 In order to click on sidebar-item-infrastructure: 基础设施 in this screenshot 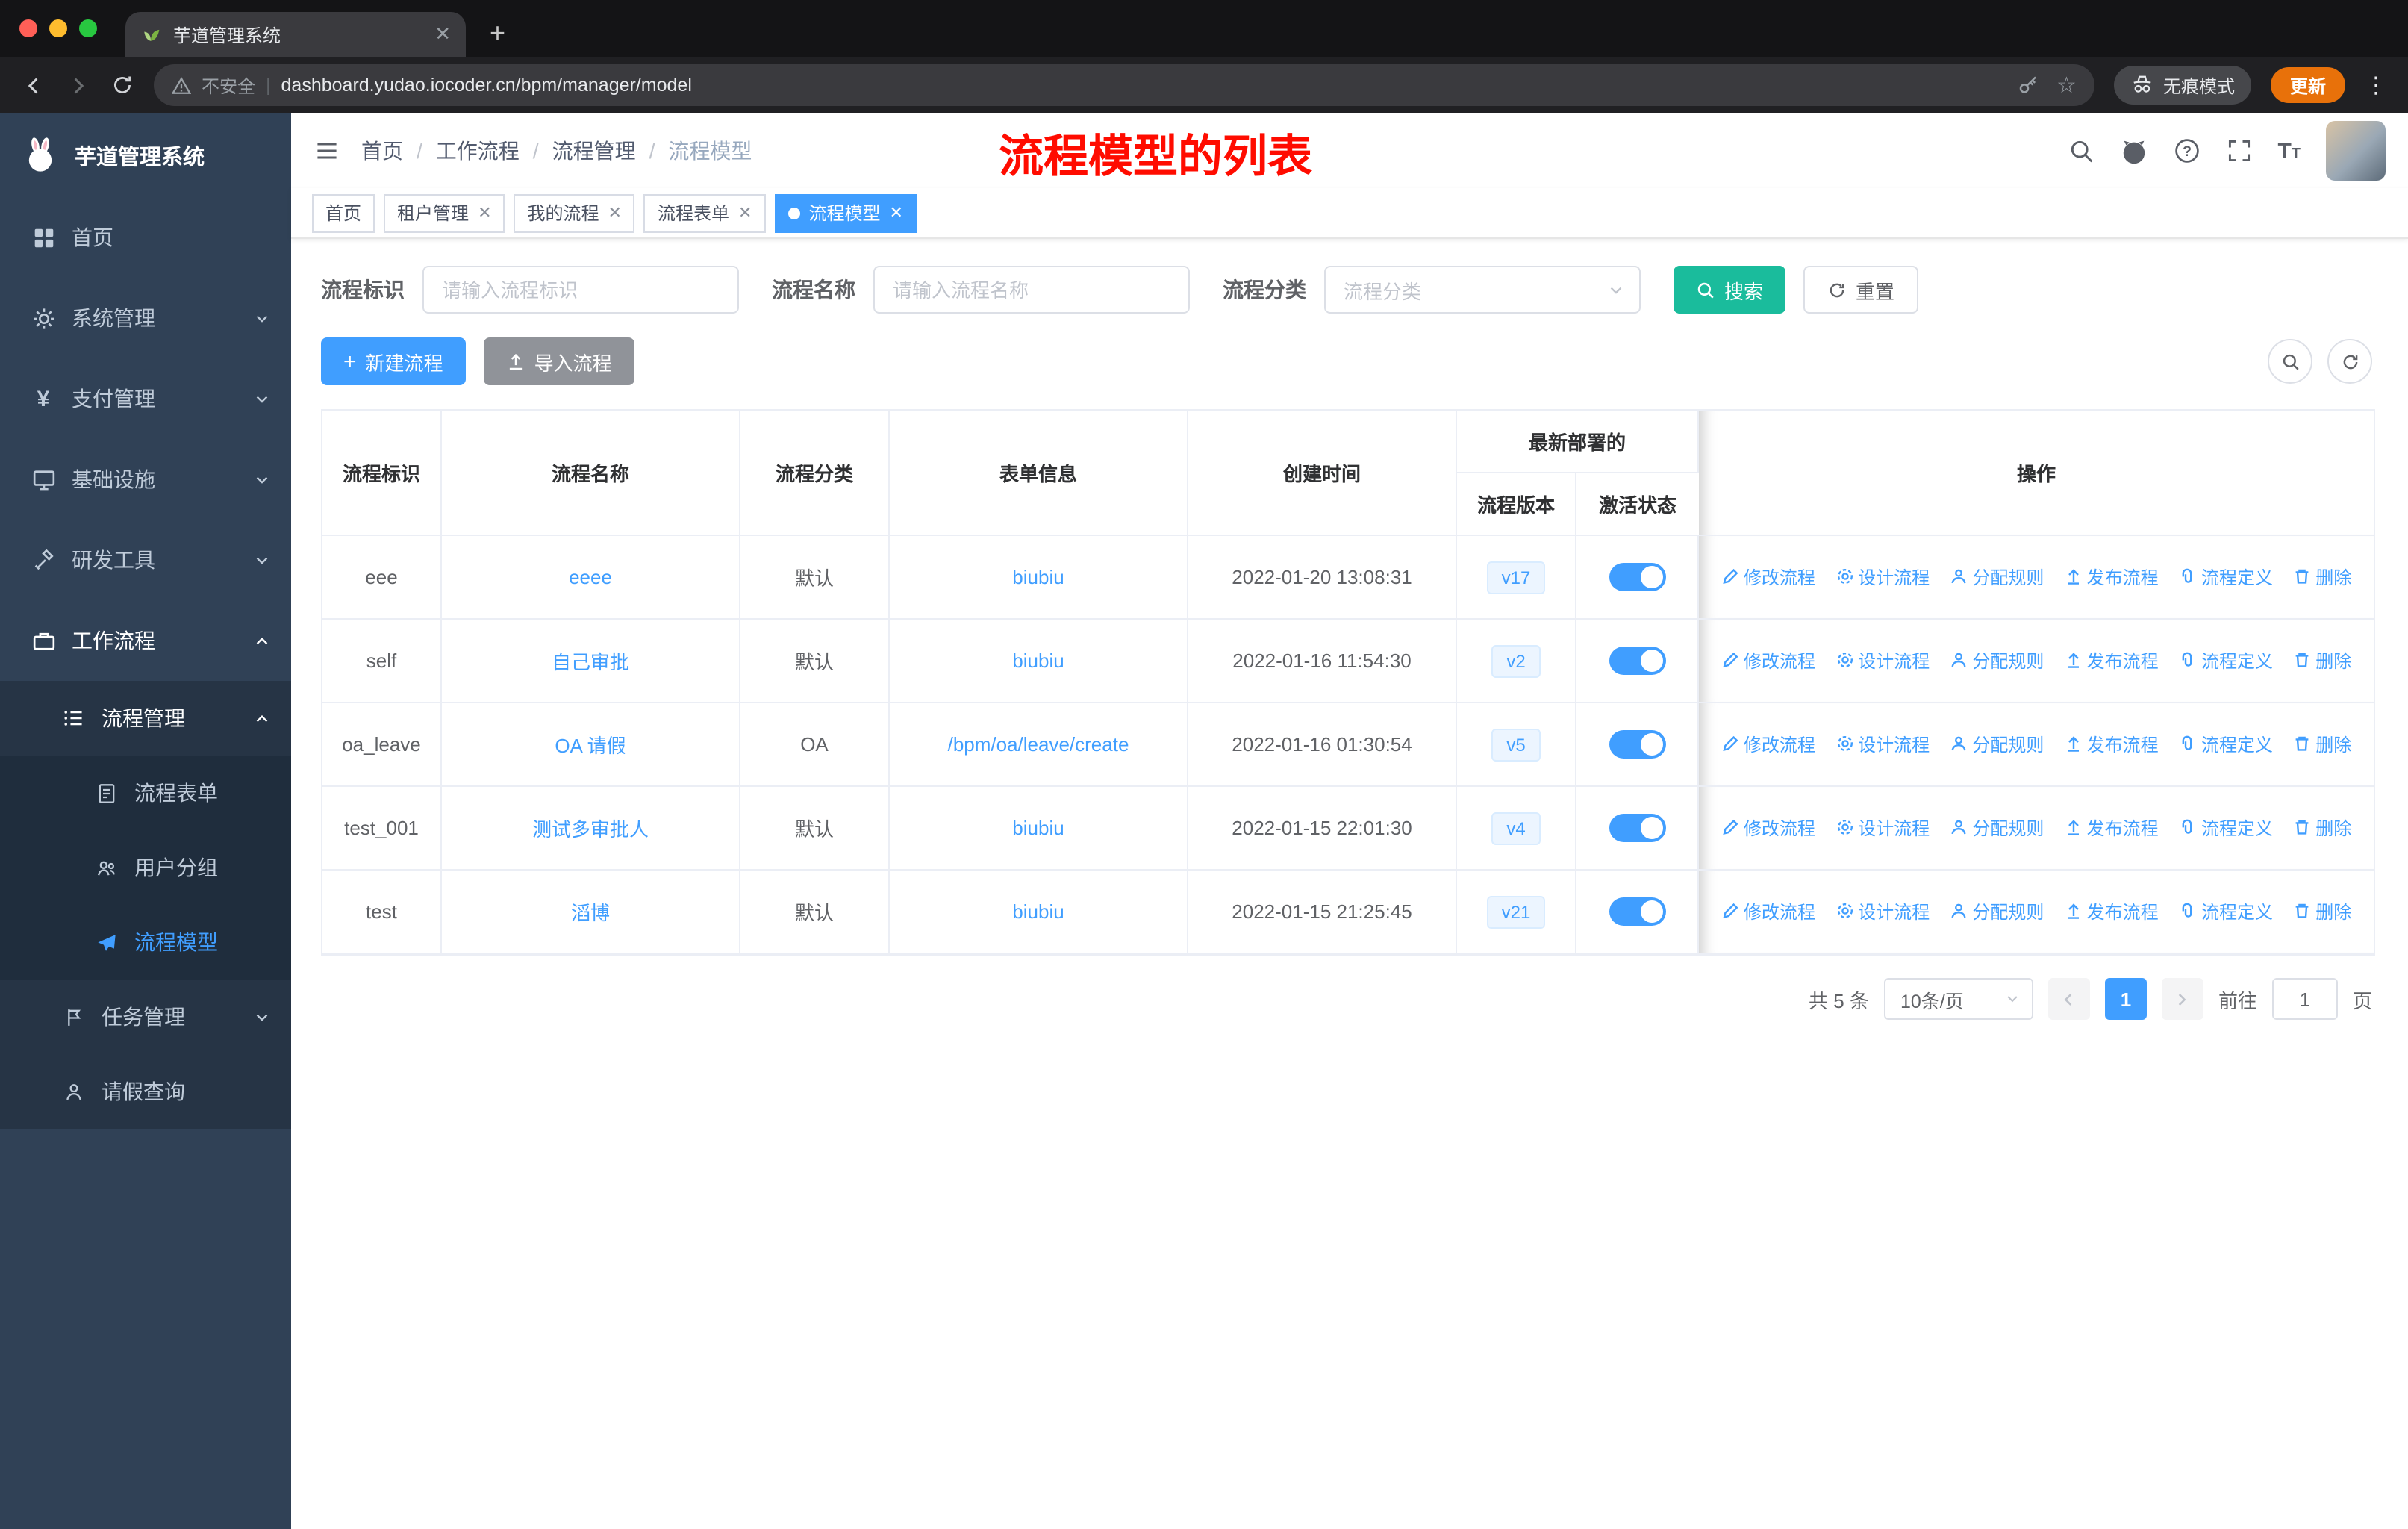, I will do `click(145, 480)`.